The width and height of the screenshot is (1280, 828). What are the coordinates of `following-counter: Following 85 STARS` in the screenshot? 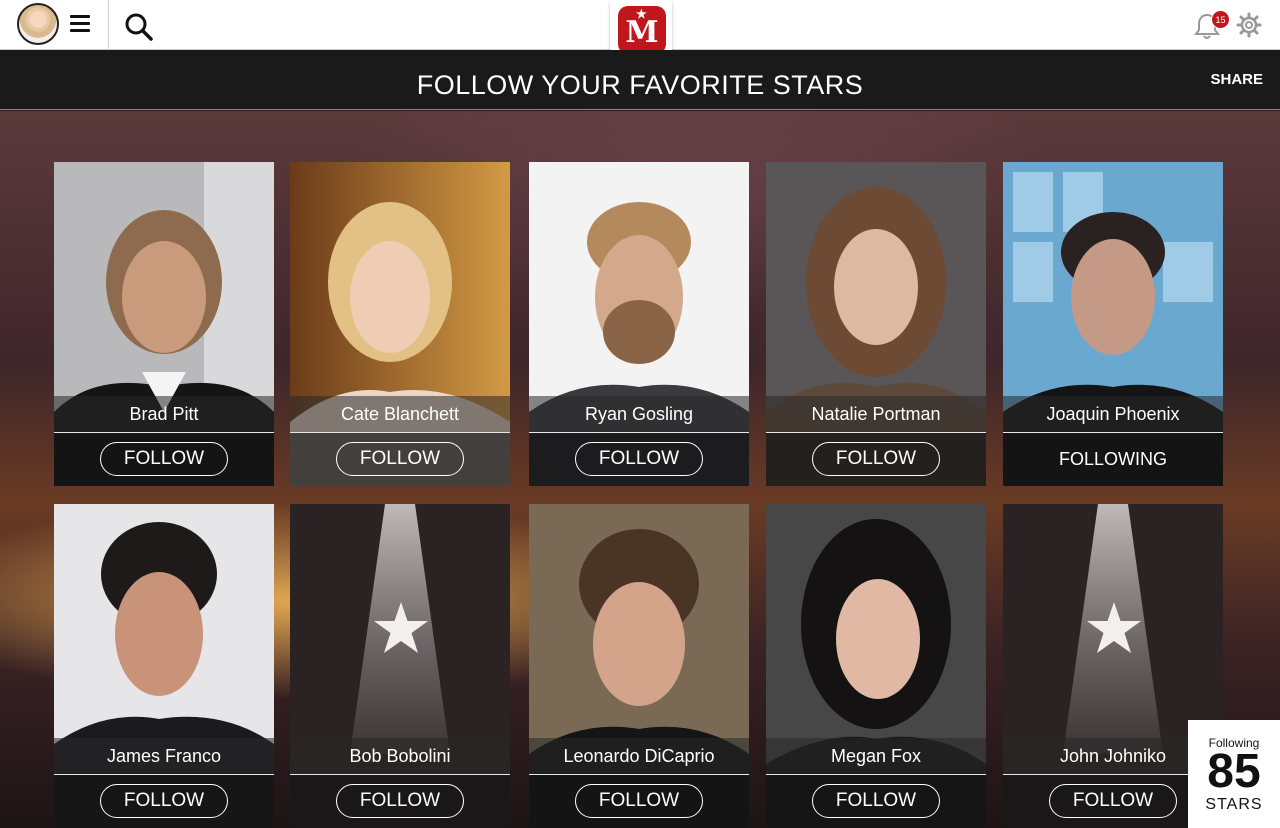 It's located at (1234, 774).